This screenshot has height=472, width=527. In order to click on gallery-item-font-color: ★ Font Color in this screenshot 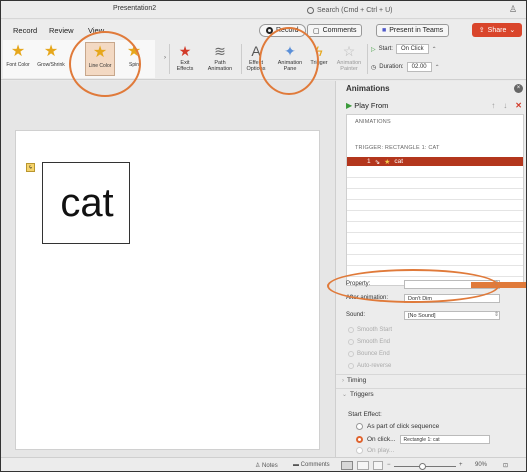, I will do `click(18, 55)`.